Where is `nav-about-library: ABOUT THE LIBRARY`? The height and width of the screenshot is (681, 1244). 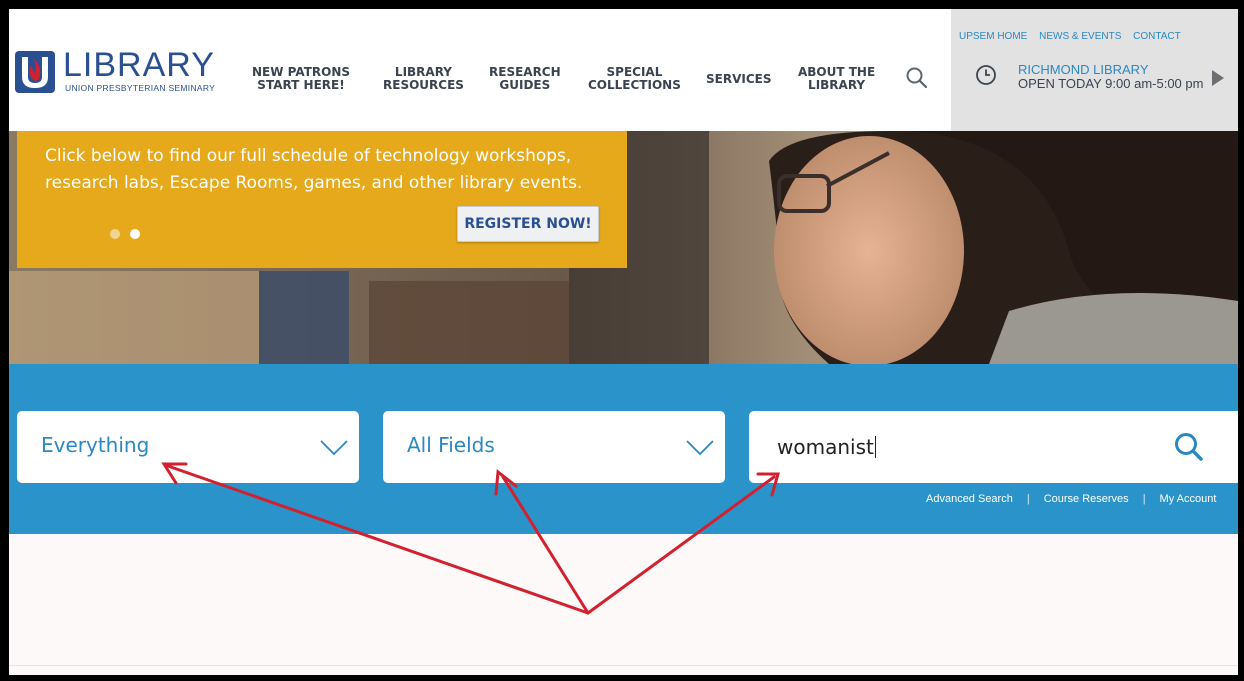
nav-about-library: ABOUT THE LIBRARY is located at coordinates (836, 79).